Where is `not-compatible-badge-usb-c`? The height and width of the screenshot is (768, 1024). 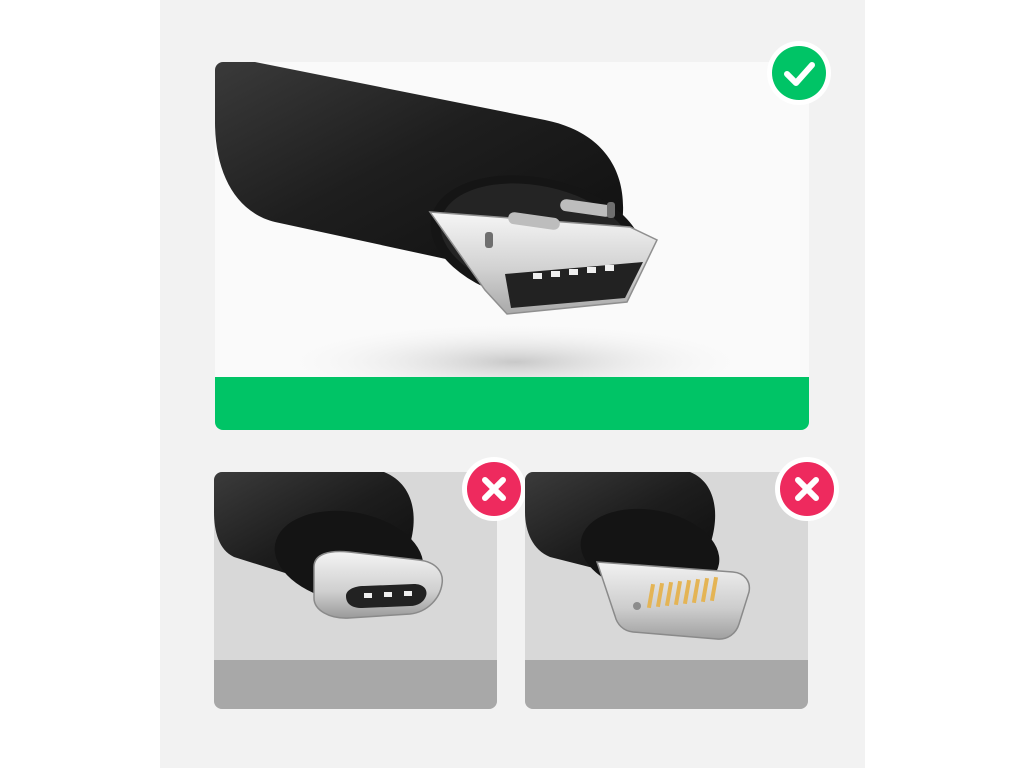
not-compatible-badge-usb-c is located at coordinates (494, 489).